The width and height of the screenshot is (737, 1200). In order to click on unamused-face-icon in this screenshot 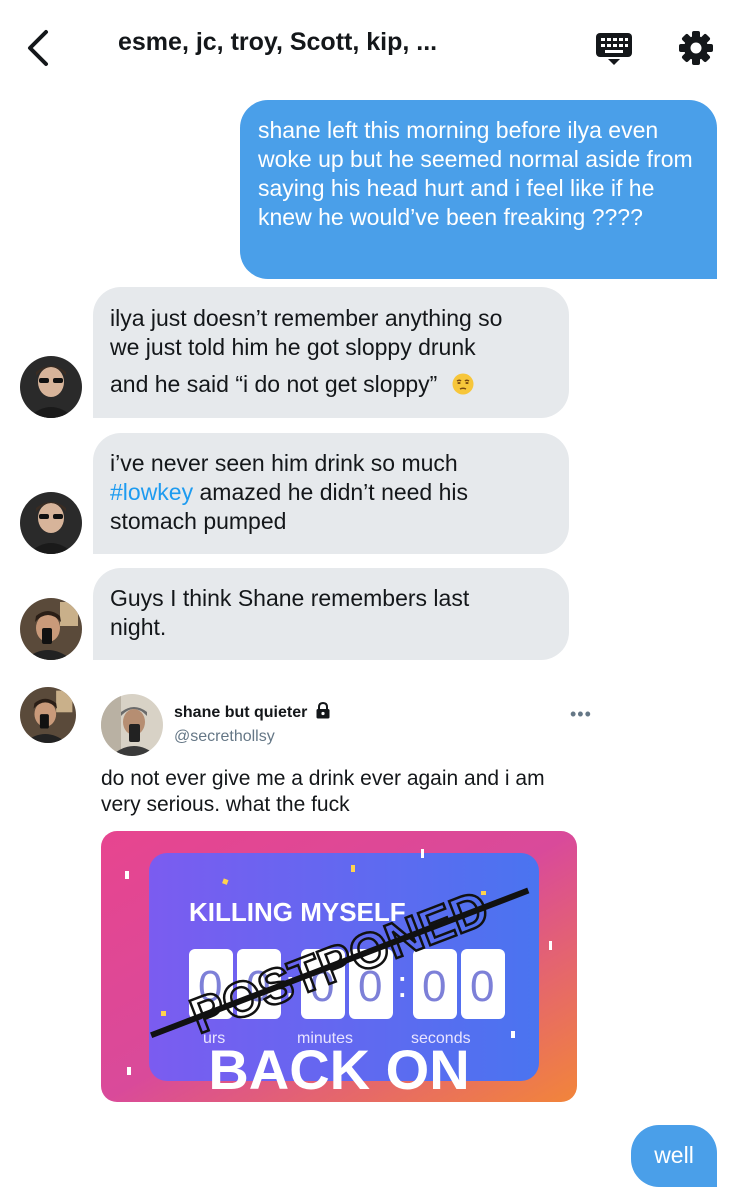, I will do `click(463, 387)`.